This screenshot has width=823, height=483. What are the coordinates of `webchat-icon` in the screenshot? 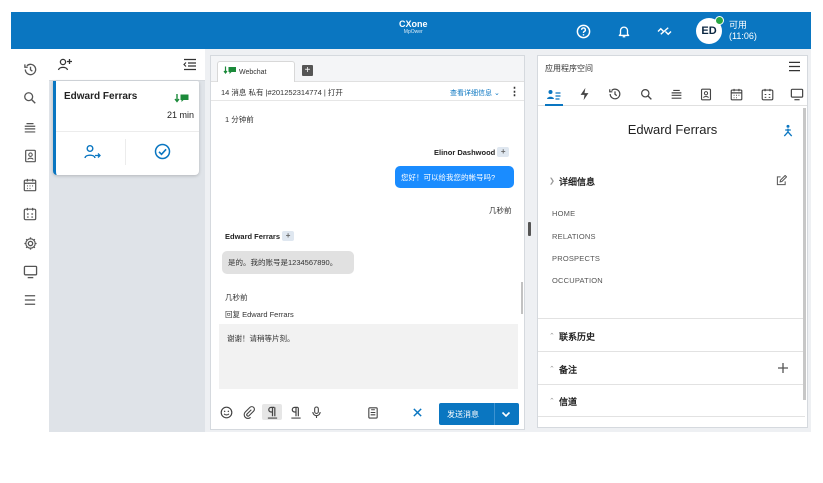 It's located at (230, 72).